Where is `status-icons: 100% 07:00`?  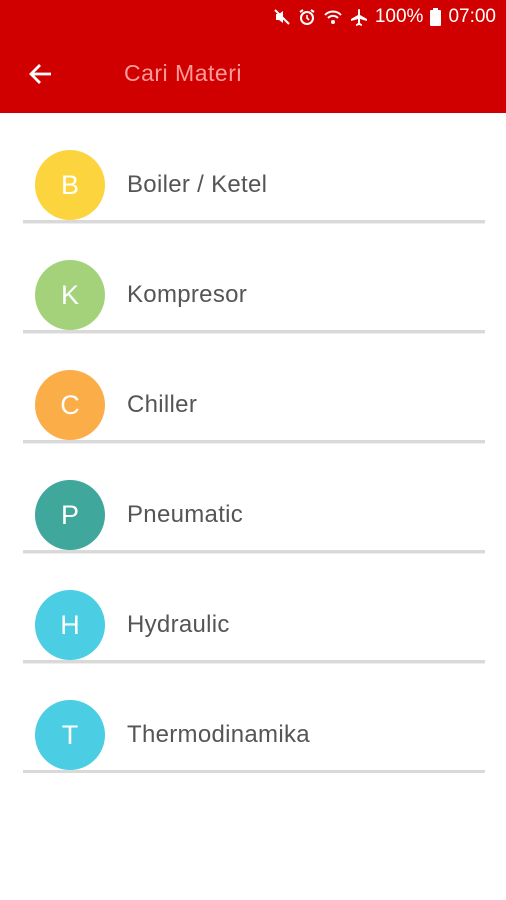
status-icons: 100% 07:00 is located at coordinates (384, 17).